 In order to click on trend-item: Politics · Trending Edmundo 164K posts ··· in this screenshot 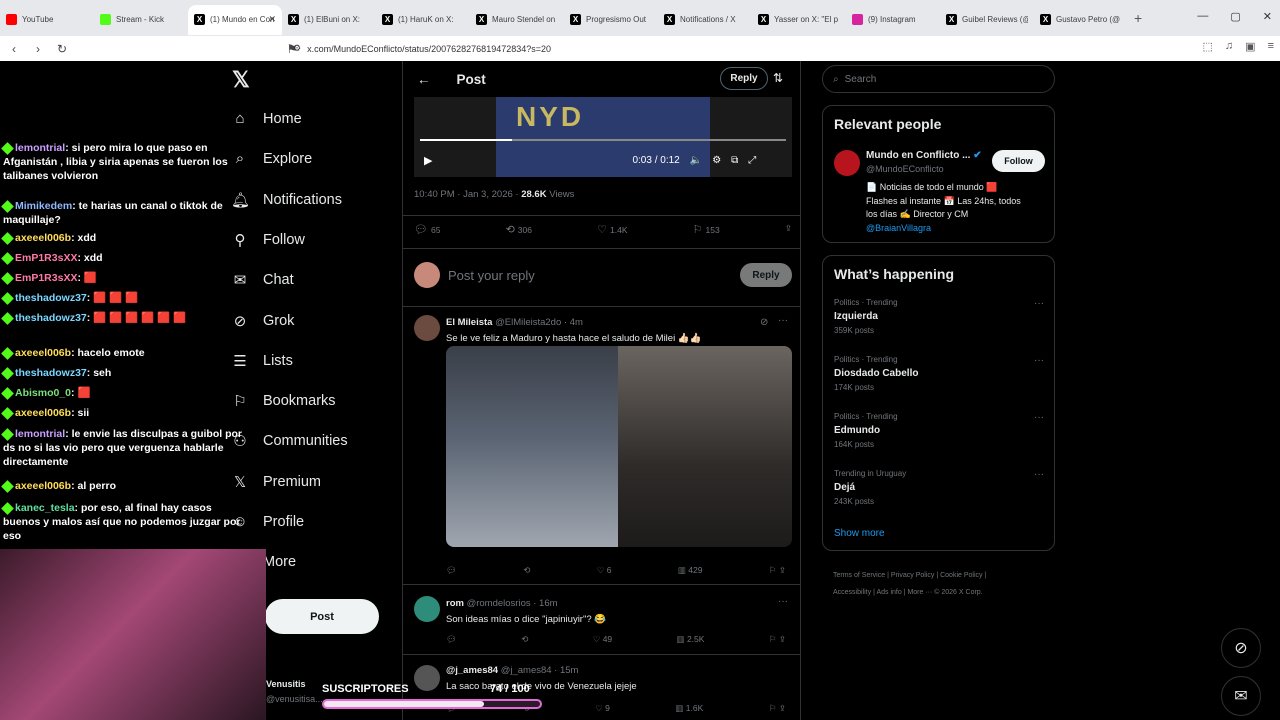, I will do `click(939, 430)`.